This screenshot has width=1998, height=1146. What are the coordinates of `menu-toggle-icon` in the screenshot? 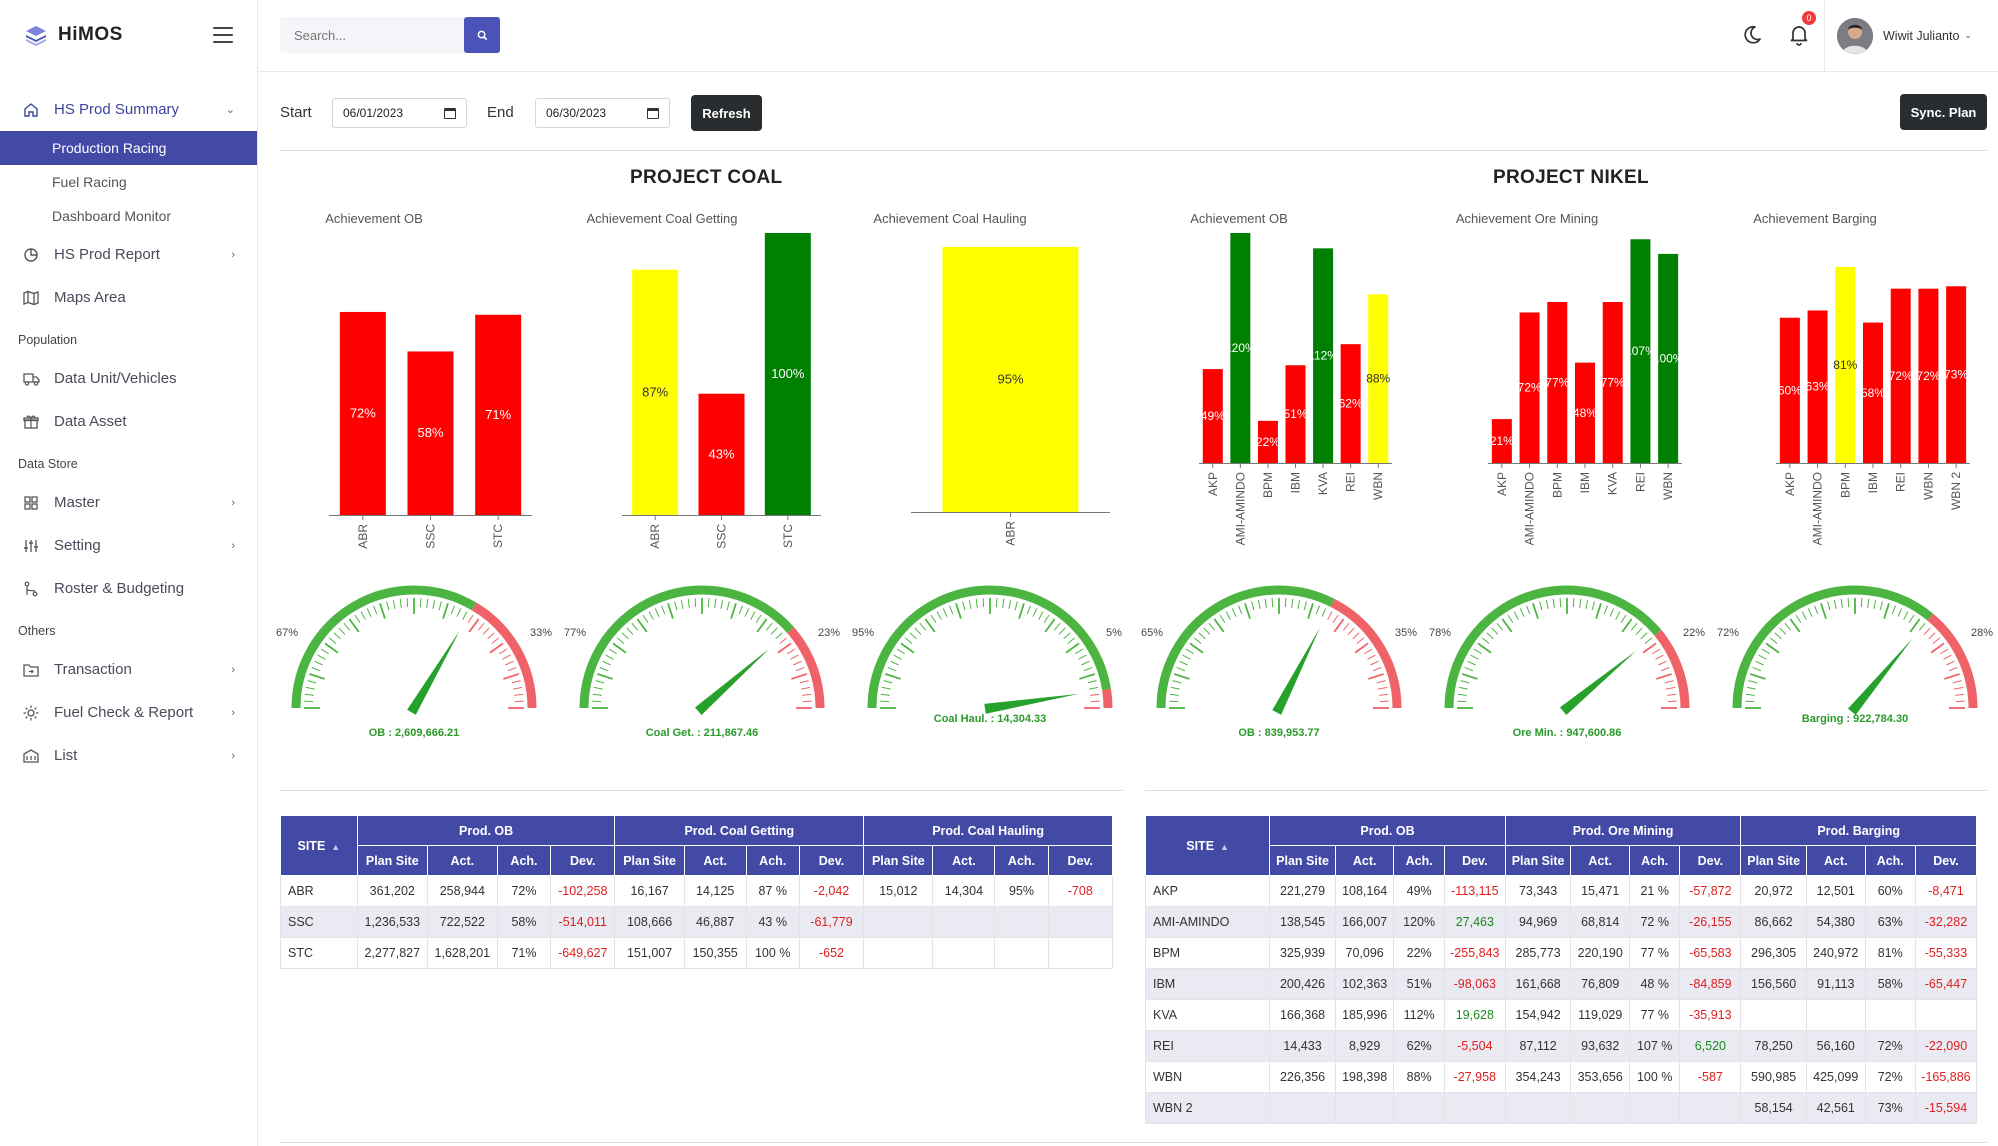 It's located at (223, 35).